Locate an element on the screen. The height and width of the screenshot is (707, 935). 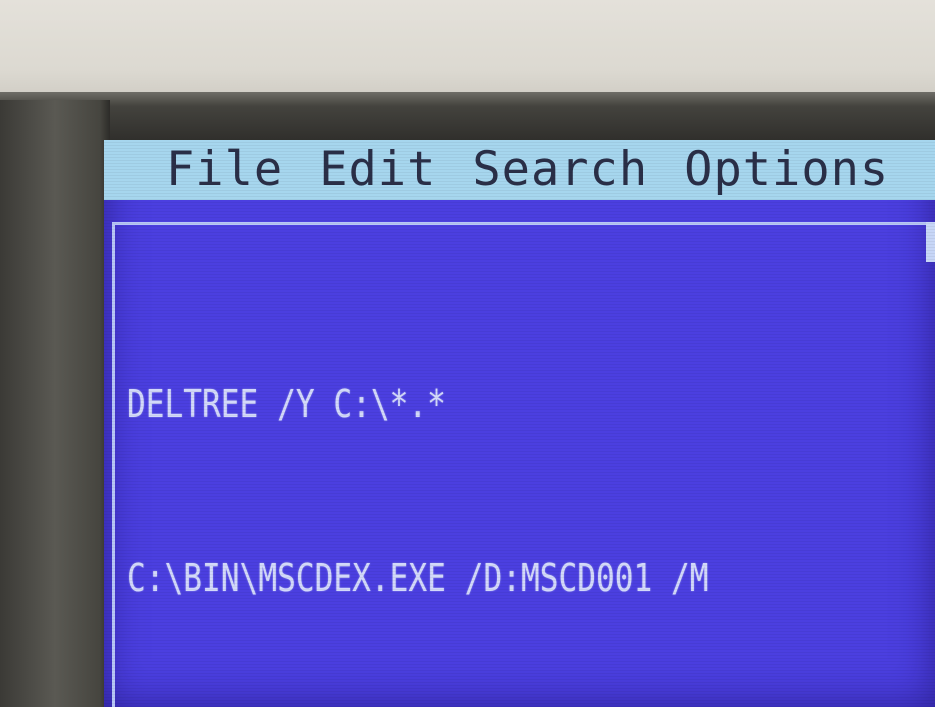
menu-bar: File Edit Search Options is located at coordinates (519, 170).